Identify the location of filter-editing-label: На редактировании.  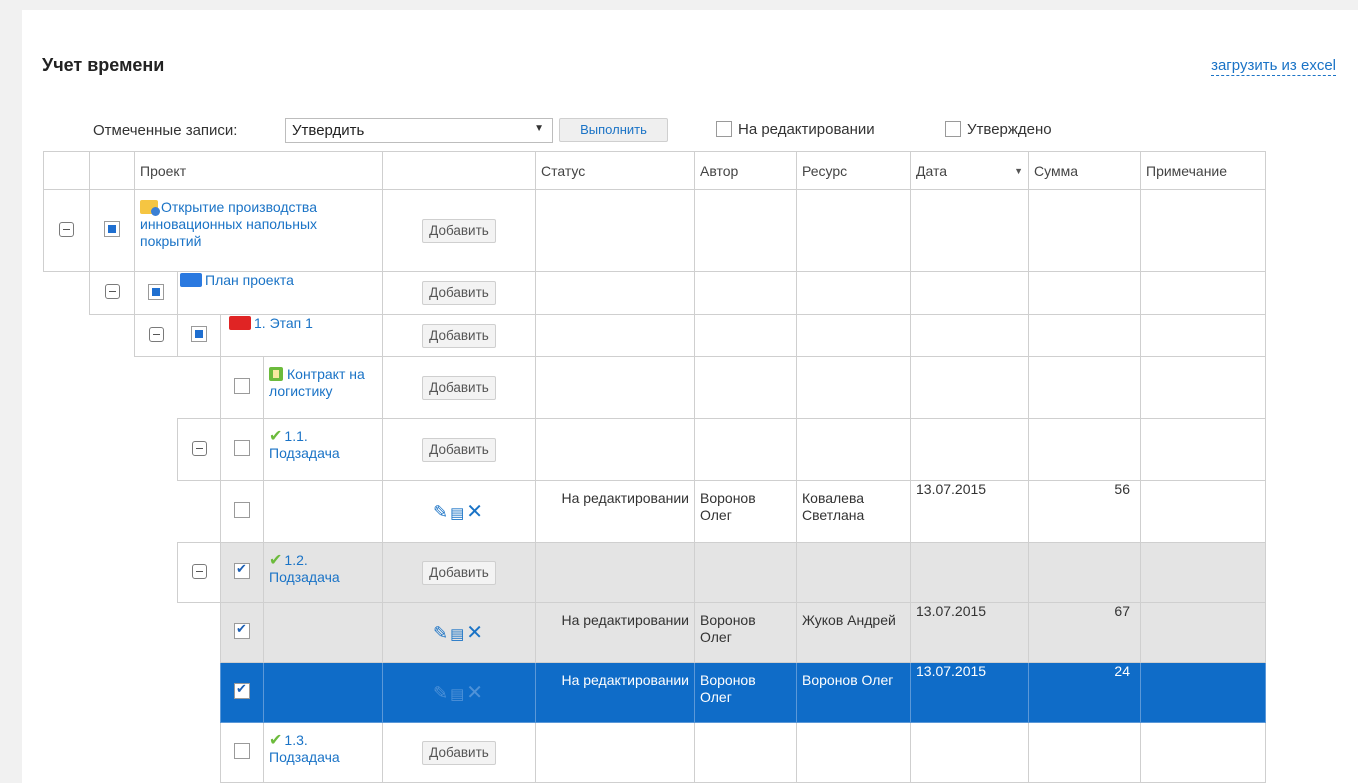
(806, 129).